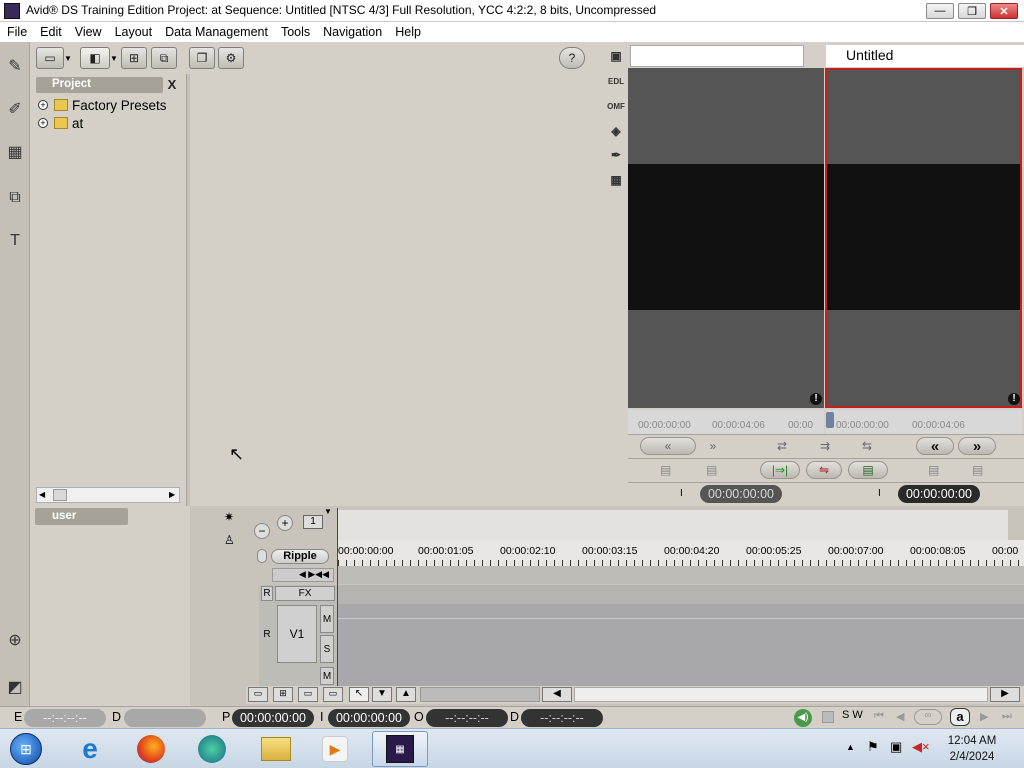 The image size is (1024, 768). Describe the element at coordinates (165, 718) in the screenshot. I see `duration-timecode` at that location.